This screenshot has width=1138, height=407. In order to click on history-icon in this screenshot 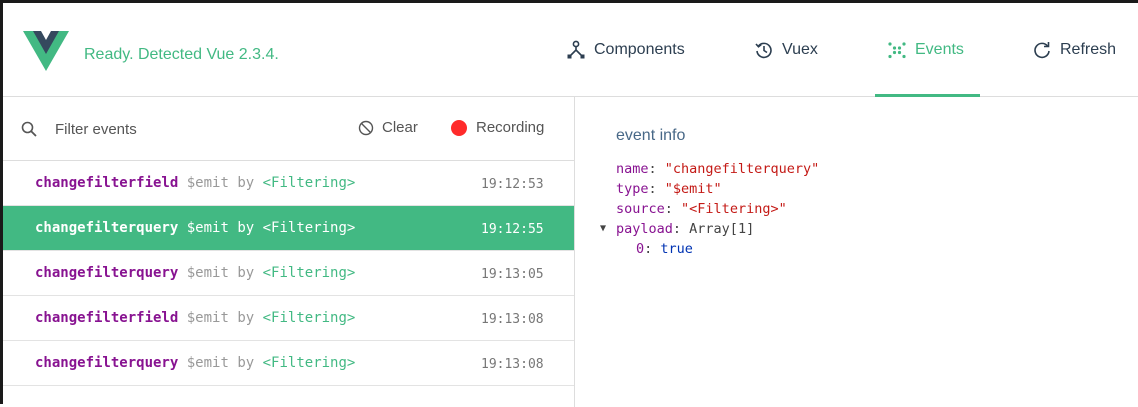, I will do `click(763, 50)`.